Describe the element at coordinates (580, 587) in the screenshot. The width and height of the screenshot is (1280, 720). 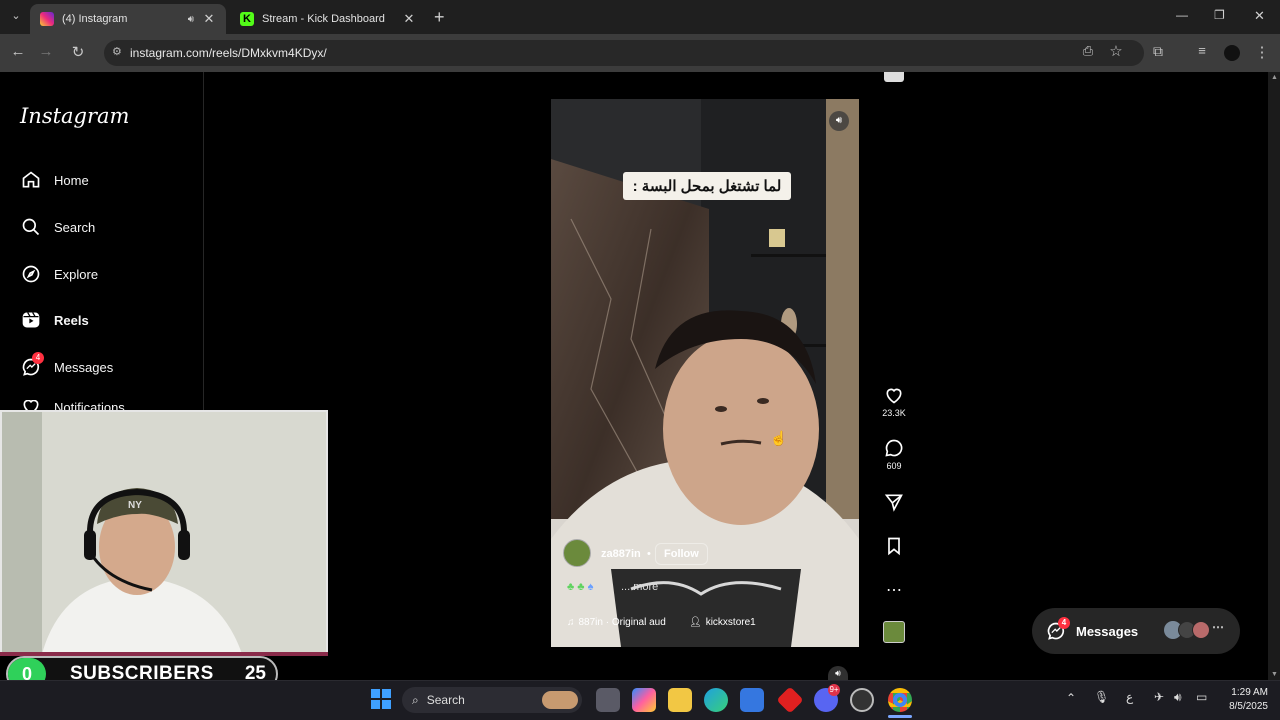
I see `emoji-strip: ♣ ♣ ♠` at that location.